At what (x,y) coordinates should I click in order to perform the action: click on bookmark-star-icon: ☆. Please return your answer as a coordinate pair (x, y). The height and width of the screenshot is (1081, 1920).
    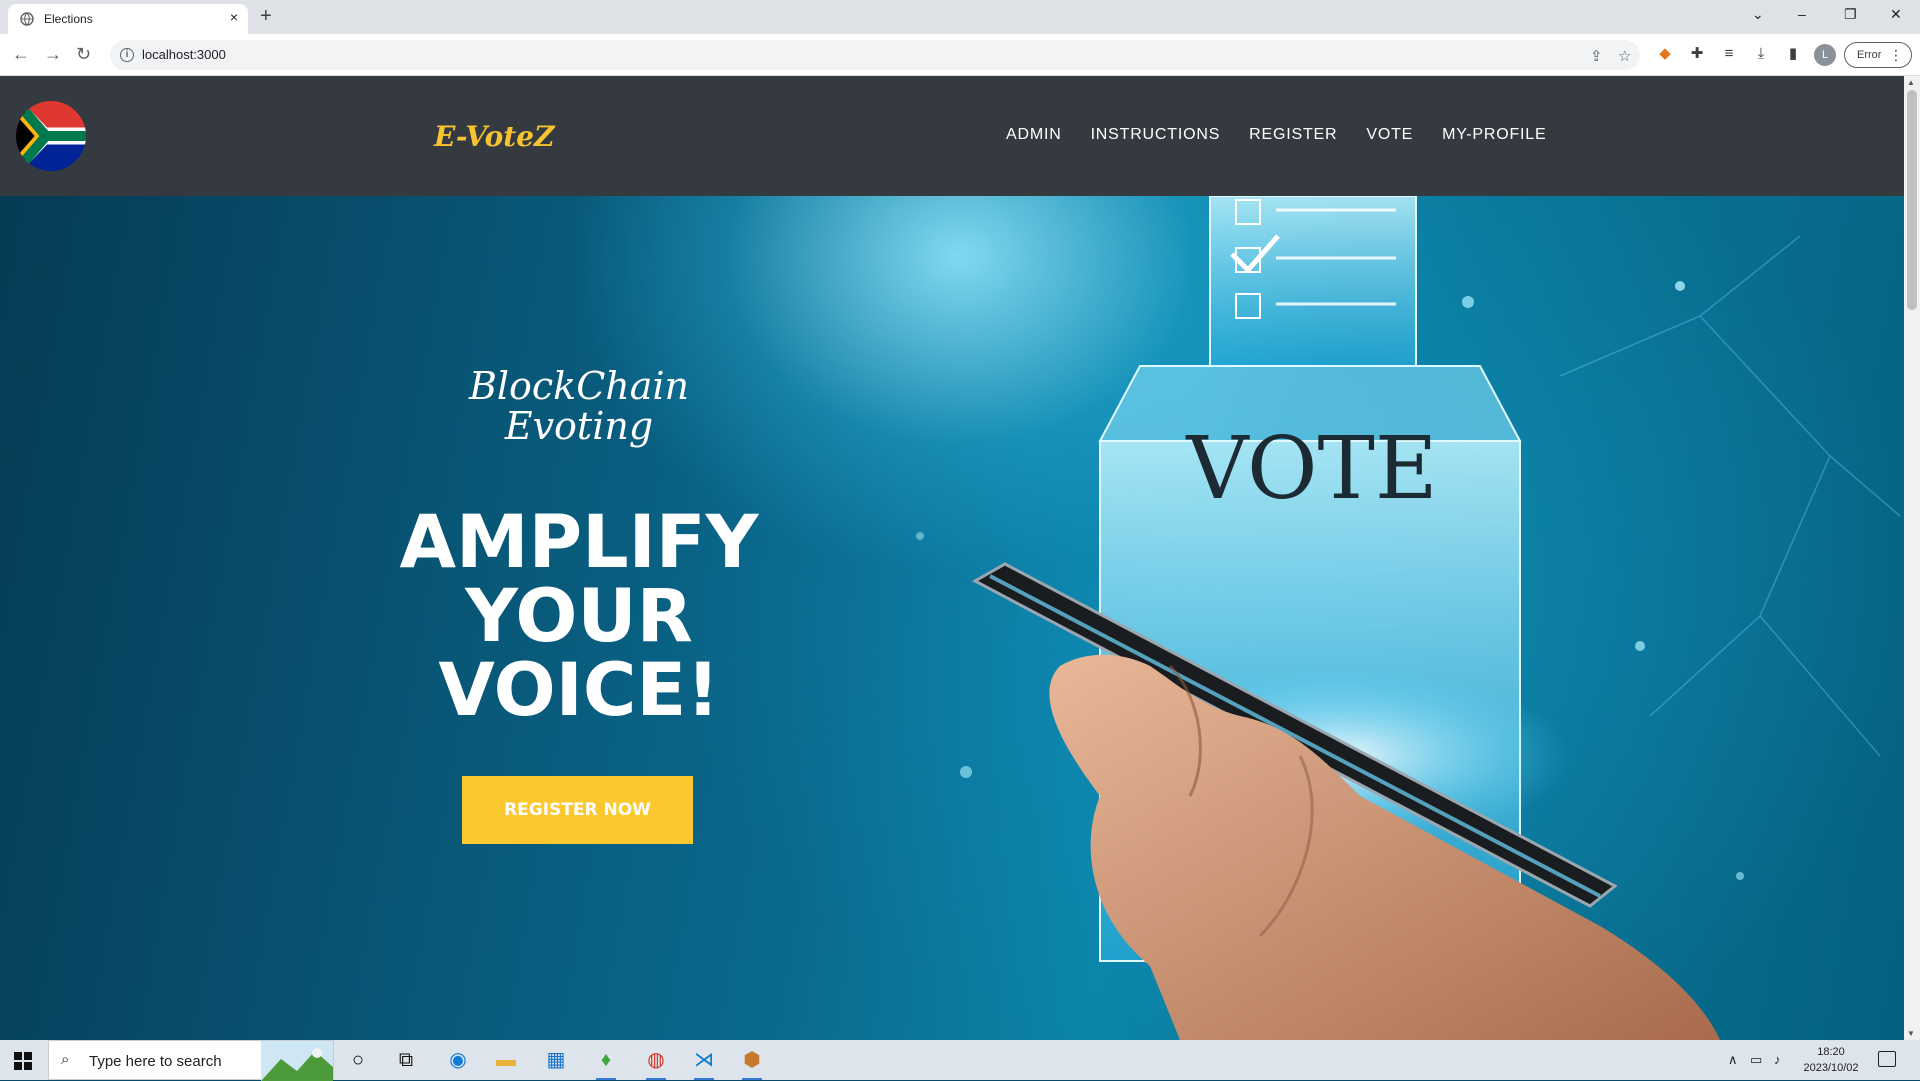
    Looking at the image, I should click on (1624, 56).